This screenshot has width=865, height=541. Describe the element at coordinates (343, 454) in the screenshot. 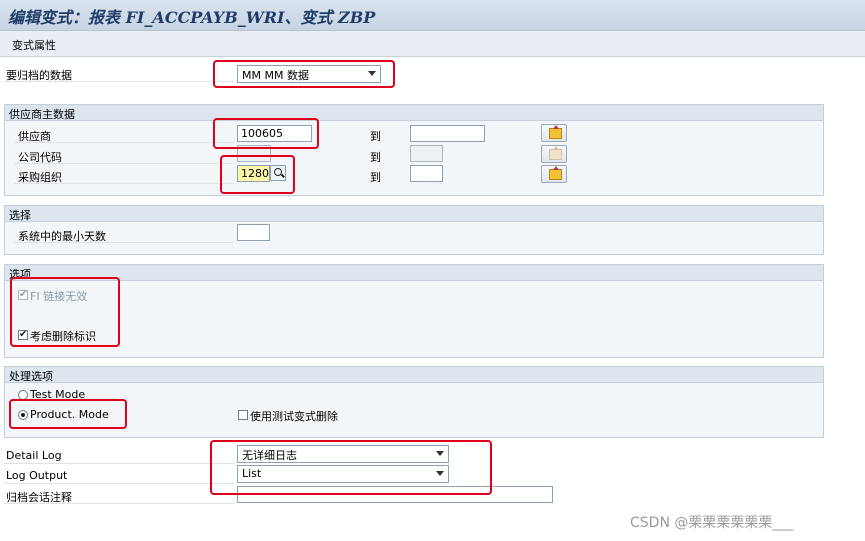

I see `detail-log-select: 无详细日志` at that location.